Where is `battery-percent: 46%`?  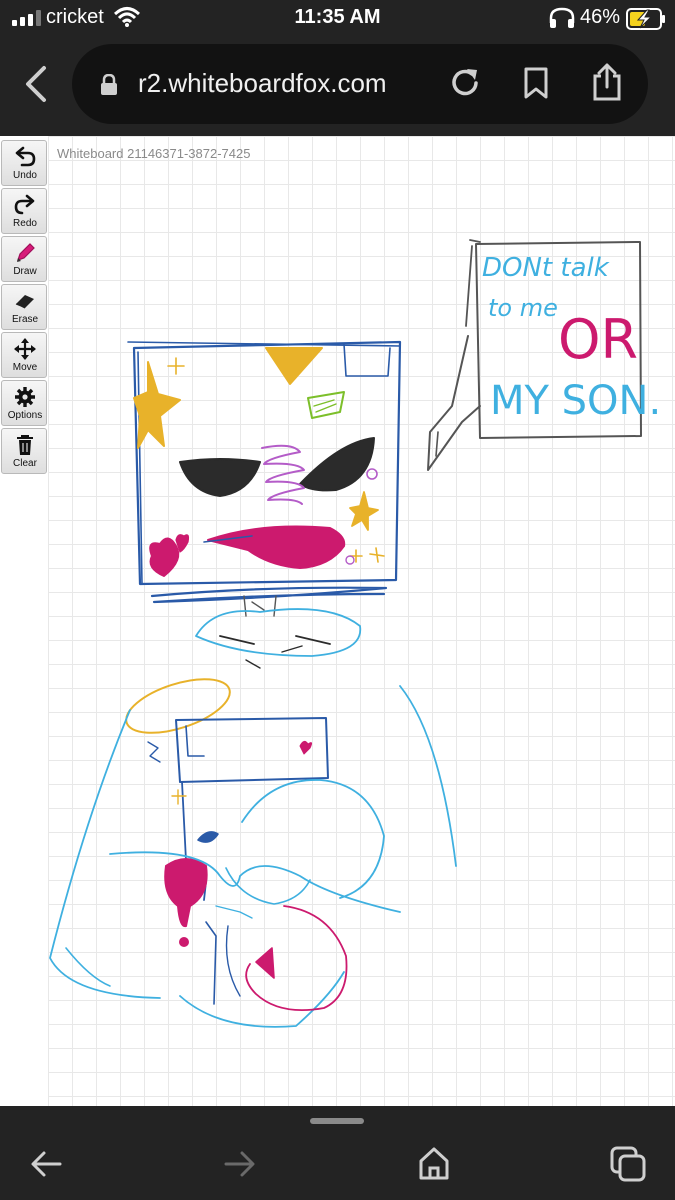
battery-percent: 46% is located at coordinates (600, 17).